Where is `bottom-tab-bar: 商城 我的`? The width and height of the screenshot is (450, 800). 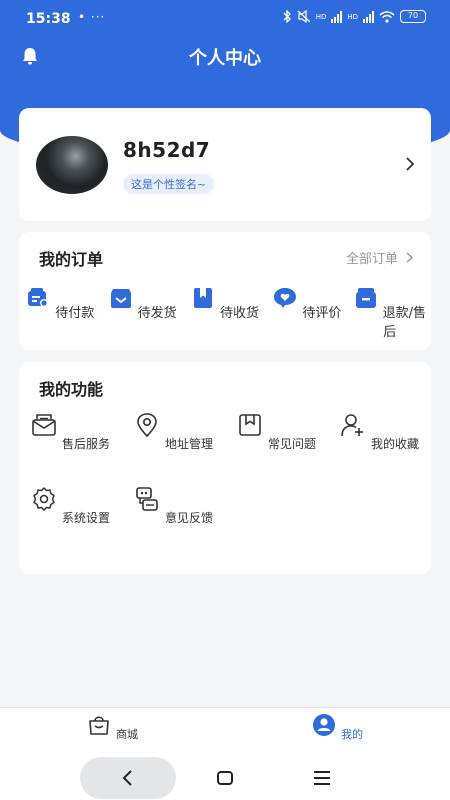
bottom-tab-bar: 商城 我的 is located at coordinates (225, 732).